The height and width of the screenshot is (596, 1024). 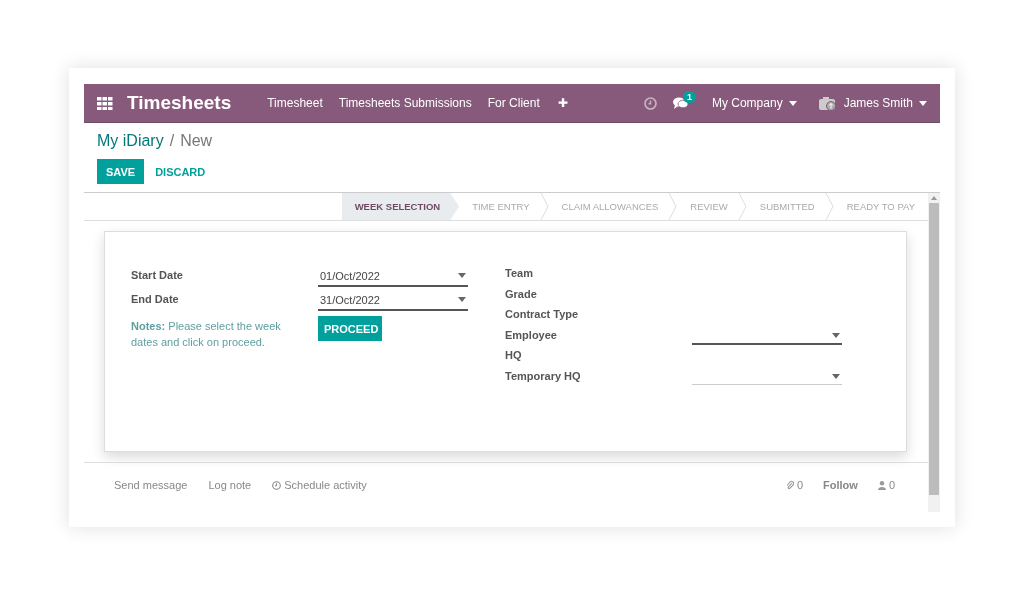 I want to click on field-label: Temporary HQ, so click(x=543, y=376).